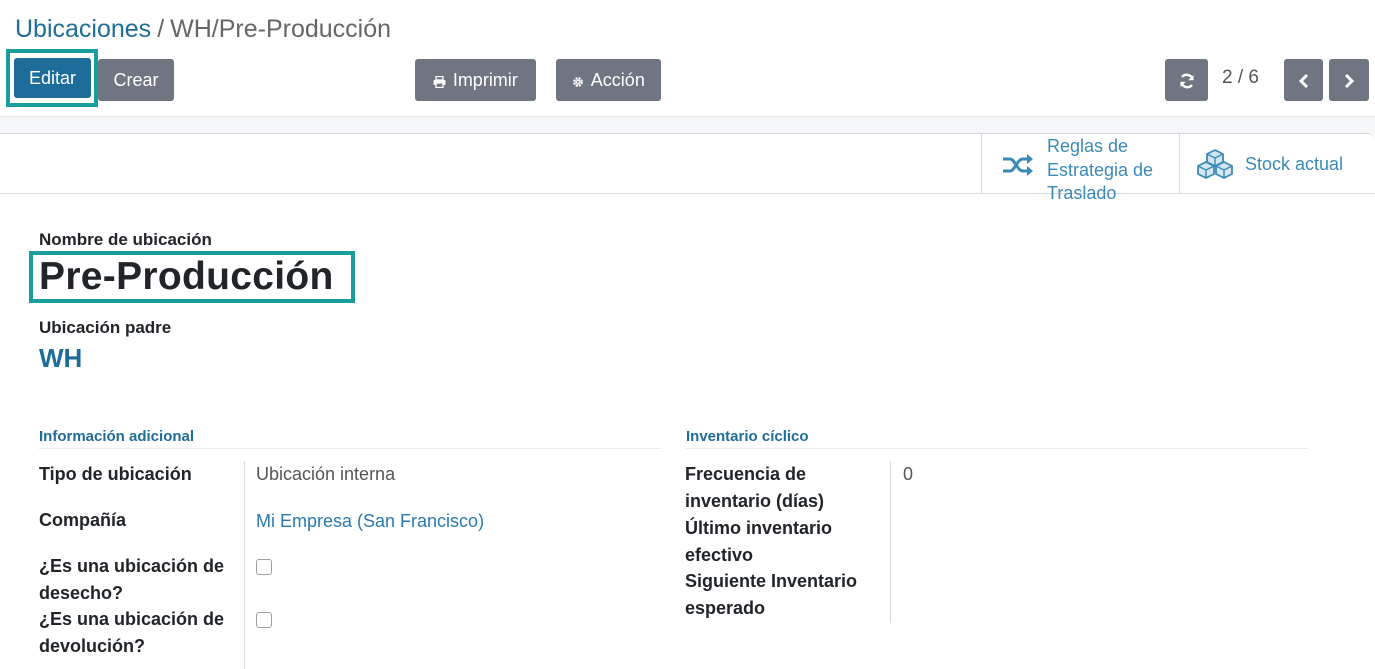 The height and width of the screenshot is (669, 1375). I want to click on action-button: Acción, so click(608, 80).